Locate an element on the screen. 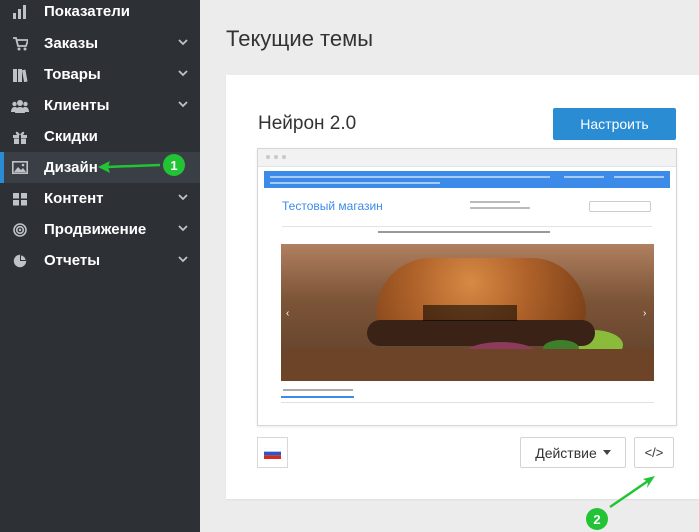 Image resolution: width=699 pixels, height=532 pixels. preview-menu is located at coordinates (464, 232).